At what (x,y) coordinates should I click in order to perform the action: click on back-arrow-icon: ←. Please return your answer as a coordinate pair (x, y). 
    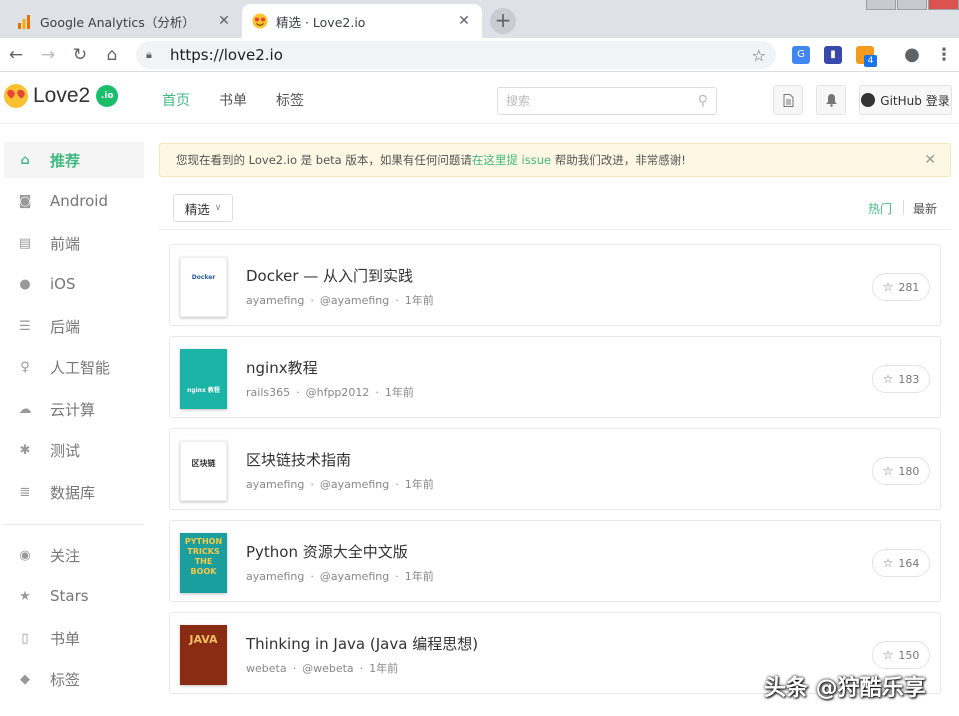
    Looking at the image, I should click on (16, 55).